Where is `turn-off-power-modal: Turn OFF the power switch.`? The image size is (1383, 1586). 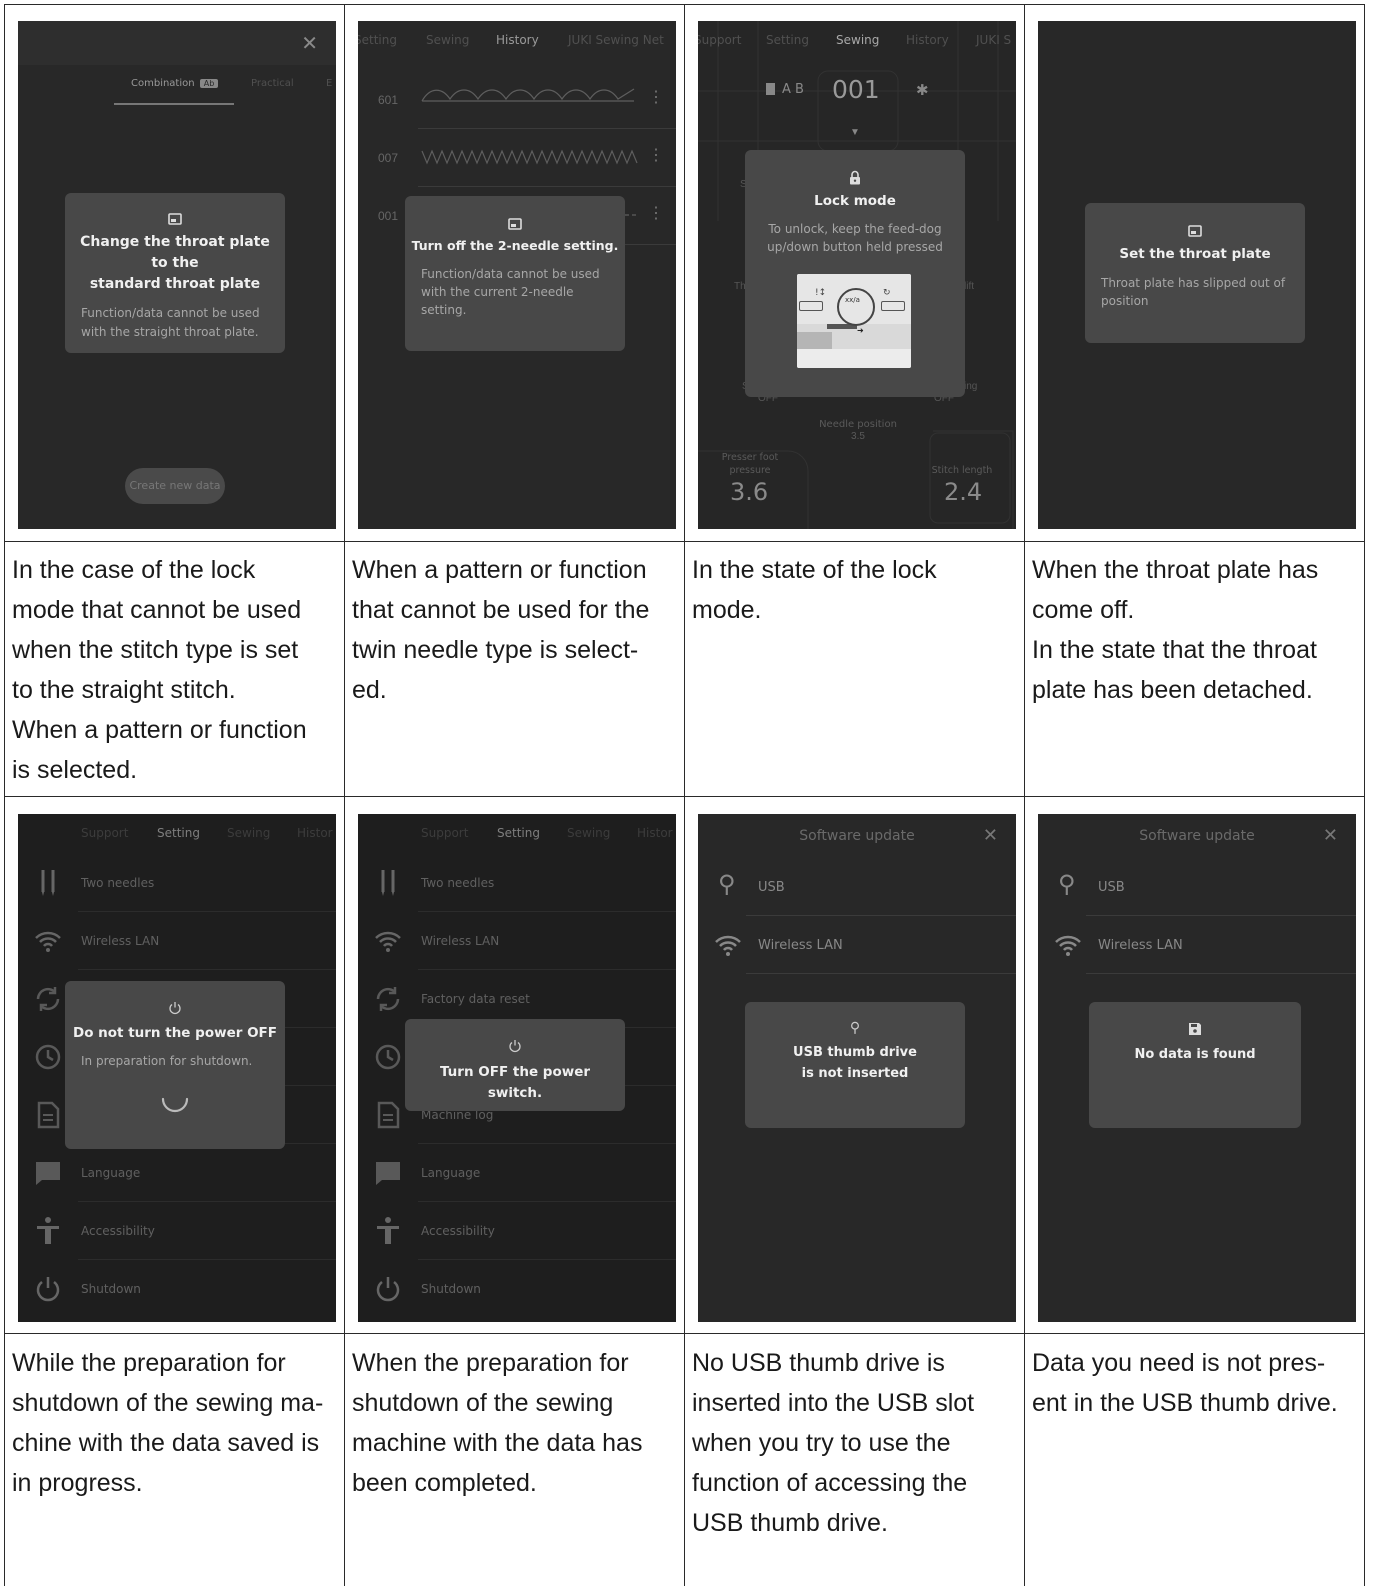 turn-off-power-modal: Turn OFF the power switch. is located at coordinates (515, 1065).